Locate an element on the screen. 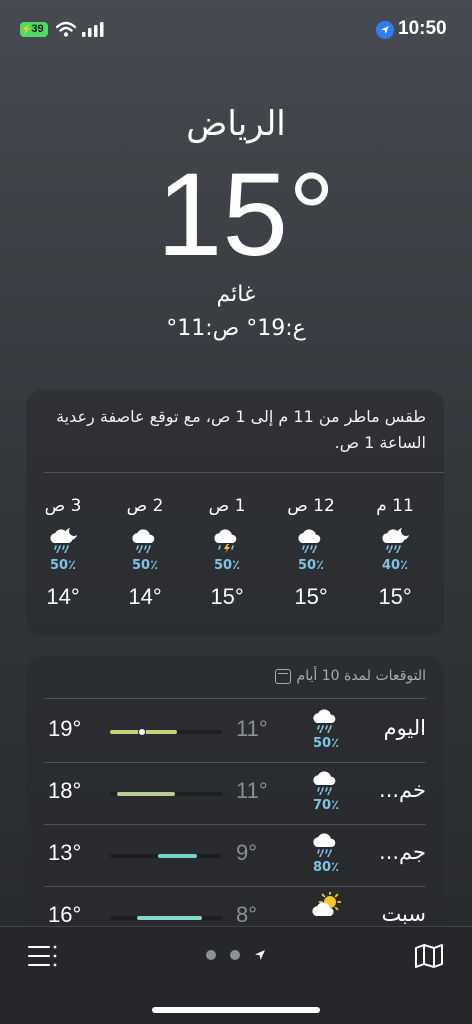  hour-time: 1 ص is located at coordinates (227, 506).